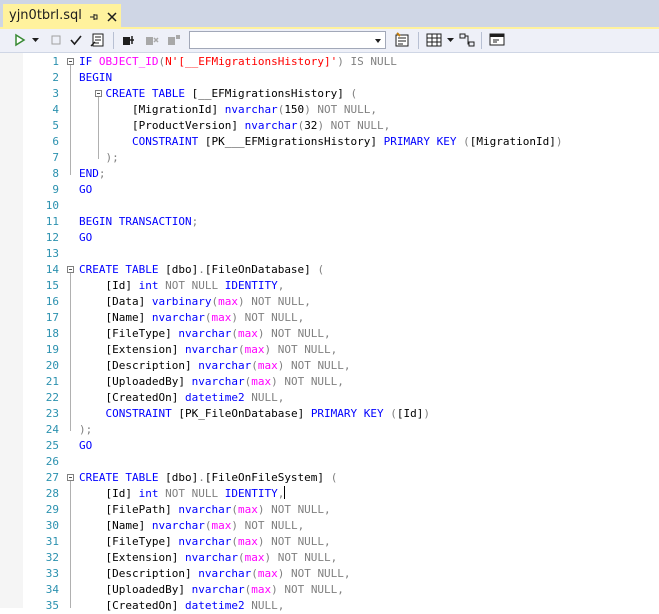 The height and width of the screenshot is (614, 659). Describe the element at coordinates (94, 14) in the screenshot. I see `pin-icon` at that location.